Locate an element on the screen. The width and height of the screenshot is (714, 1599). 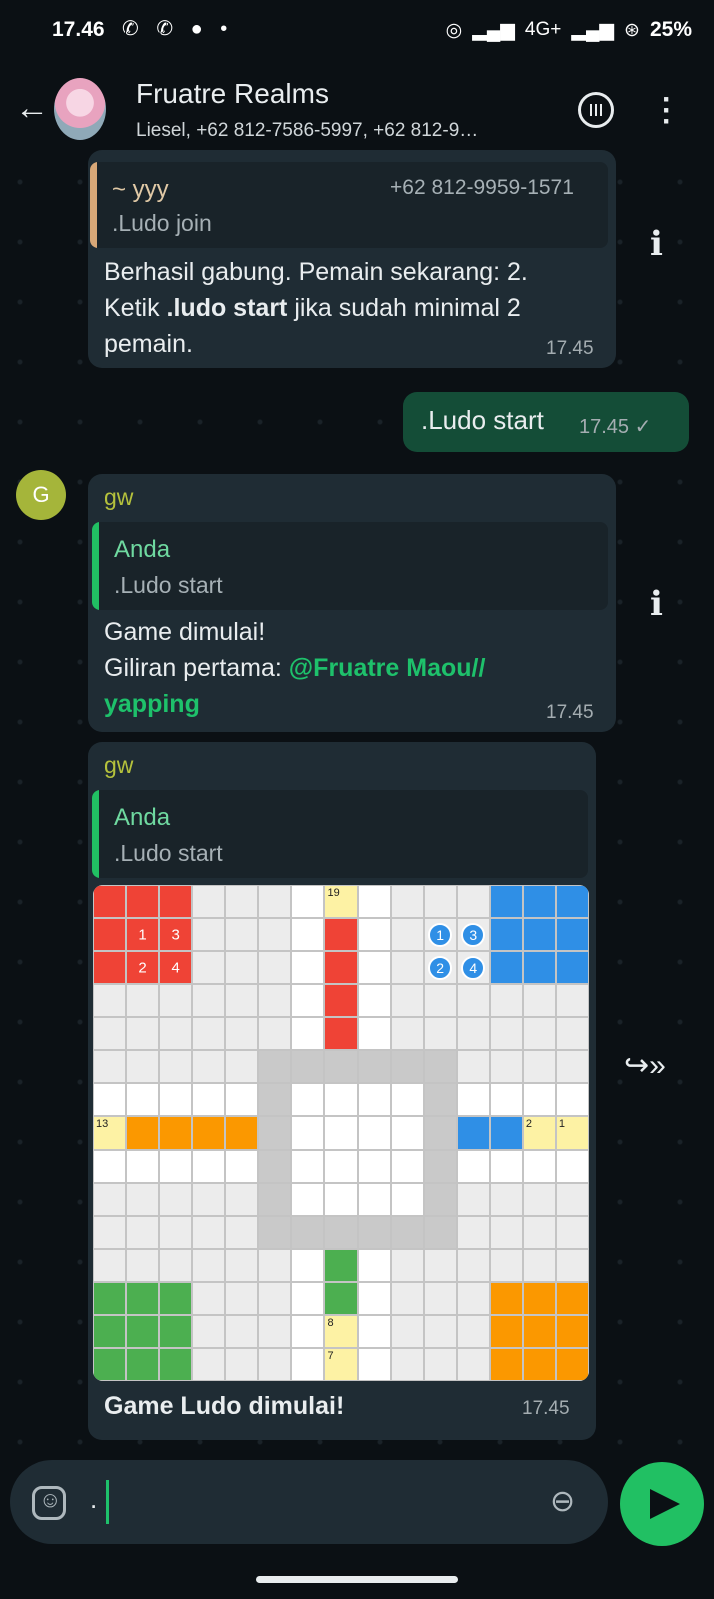
group-avatar is located at coordinates (80, 109).